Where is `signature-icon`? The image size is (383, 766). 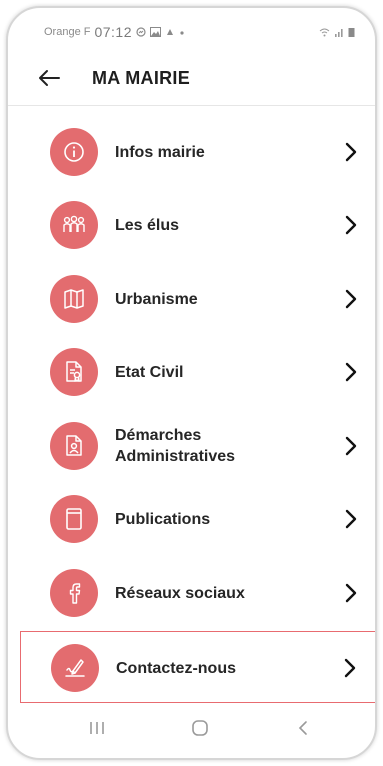
signature-icon is located at coordinates (75, 668).